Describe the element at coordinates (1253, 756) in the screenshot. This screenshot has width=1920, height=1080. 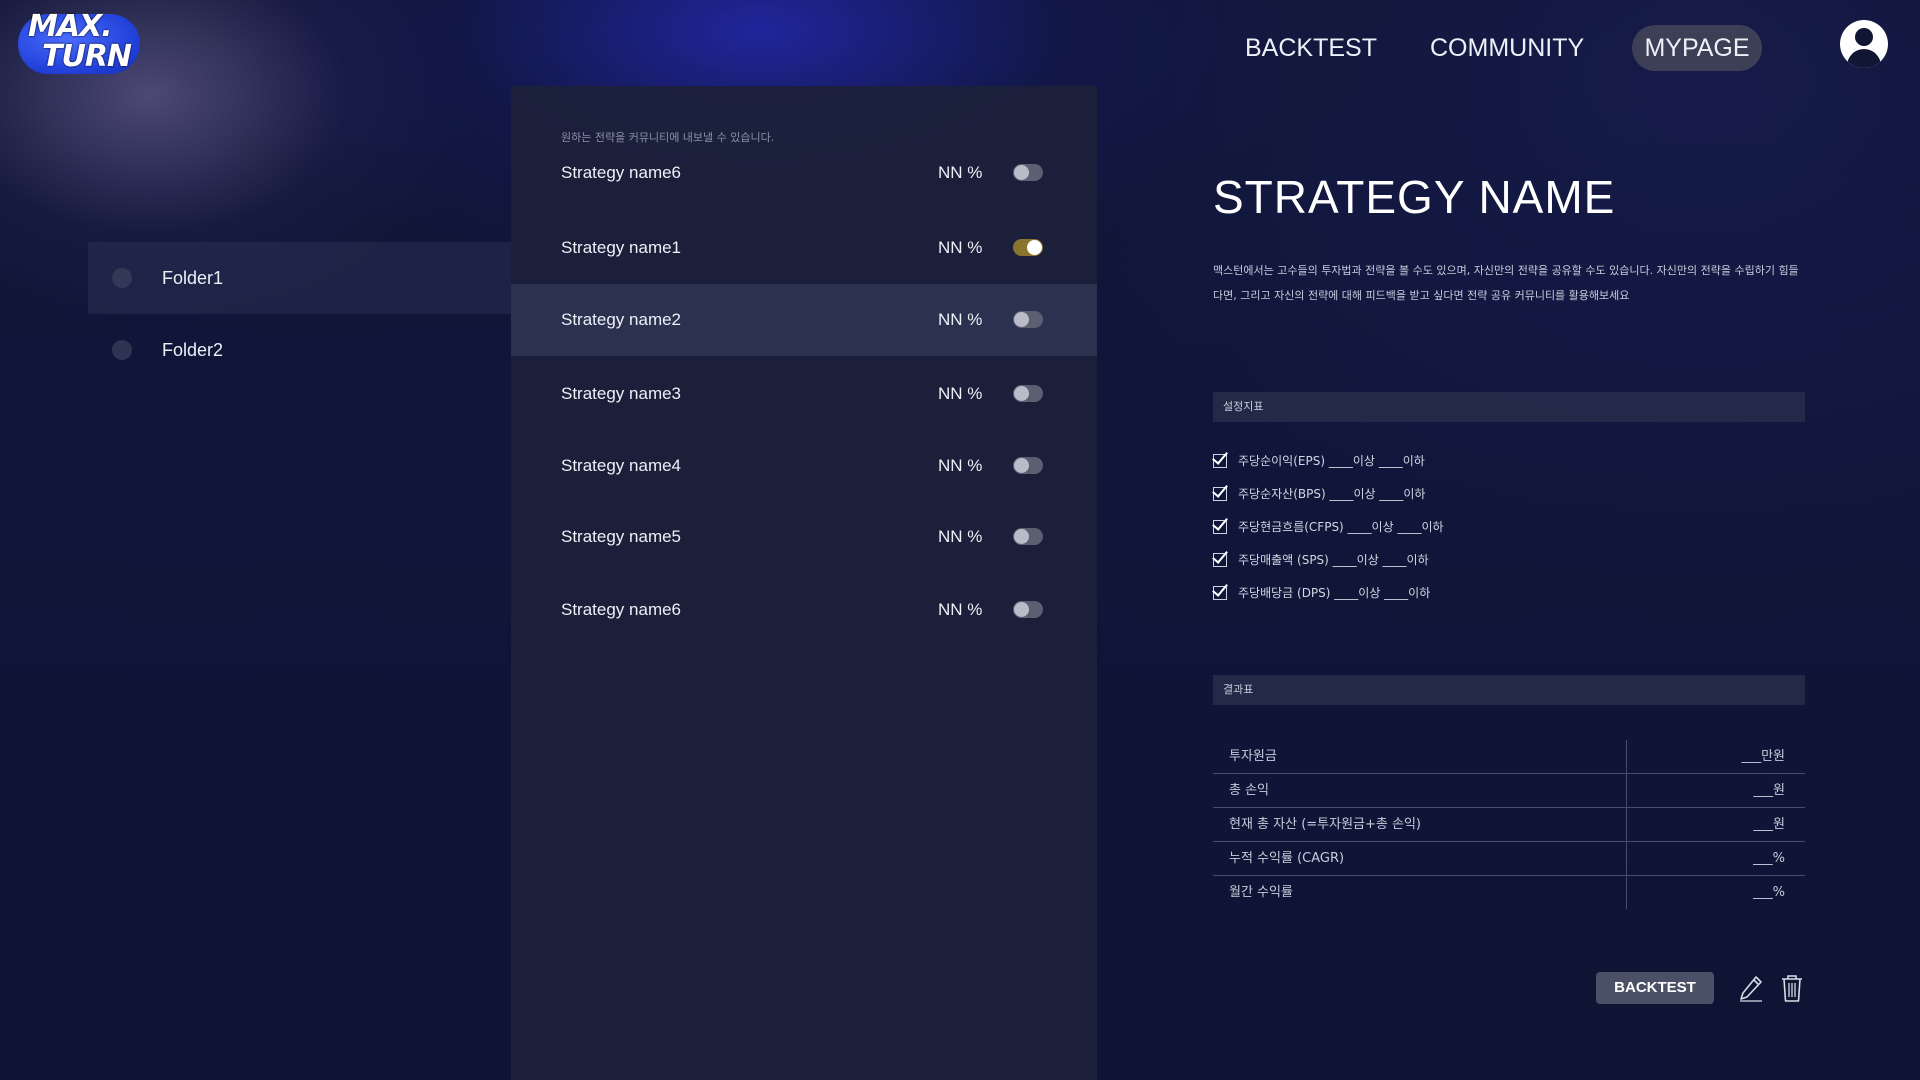
I see `result-label: 투자원금` at that location.